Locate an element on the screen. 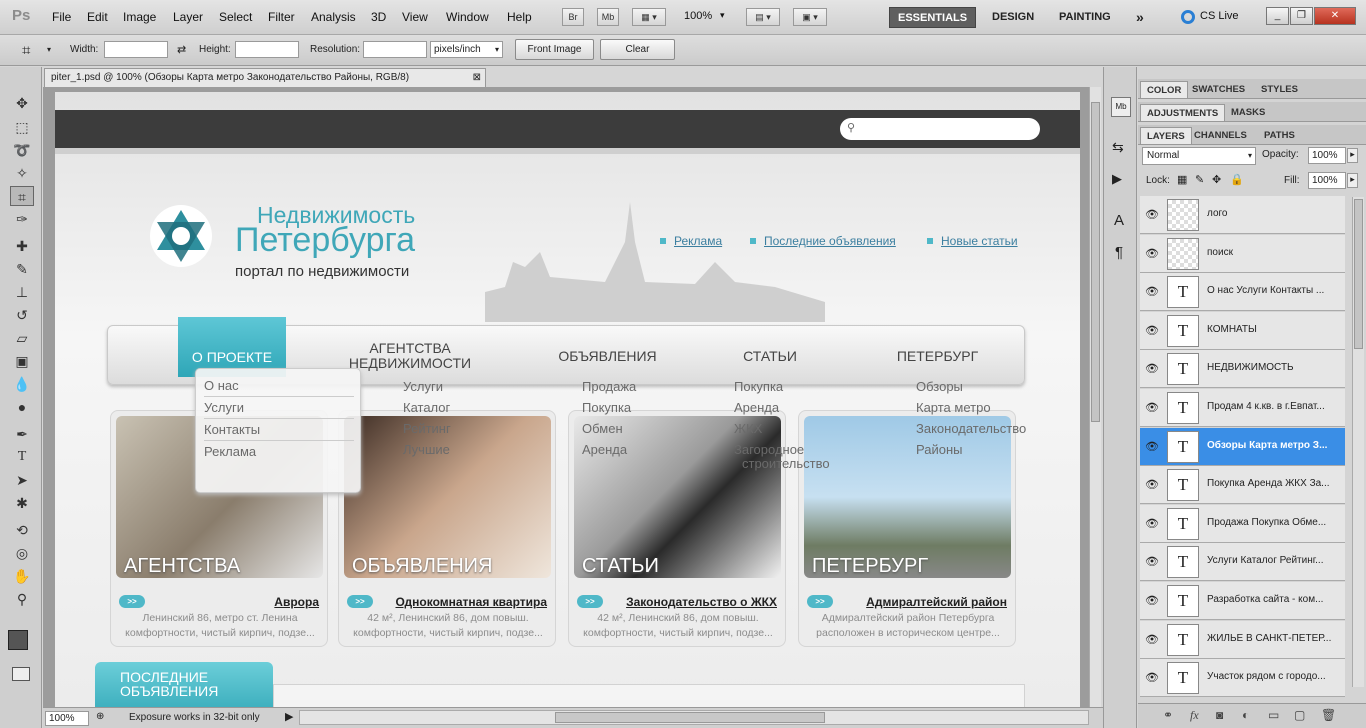  tab-channels: CHANNELS is located at coordinates (1220, 135).